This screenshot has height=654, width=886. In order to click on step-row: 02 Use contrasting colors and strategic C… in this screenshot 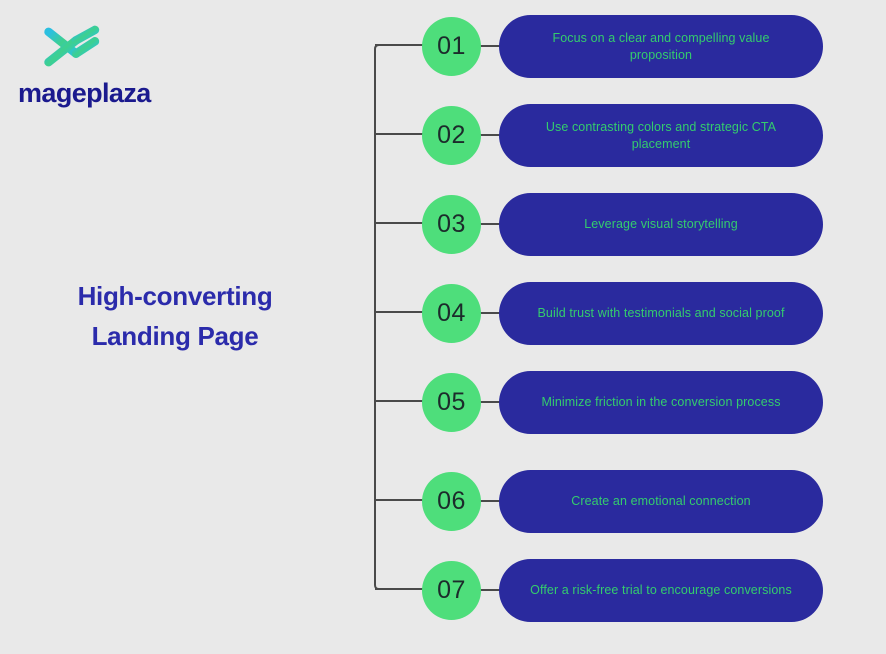, I will do `click(618, 136)`.